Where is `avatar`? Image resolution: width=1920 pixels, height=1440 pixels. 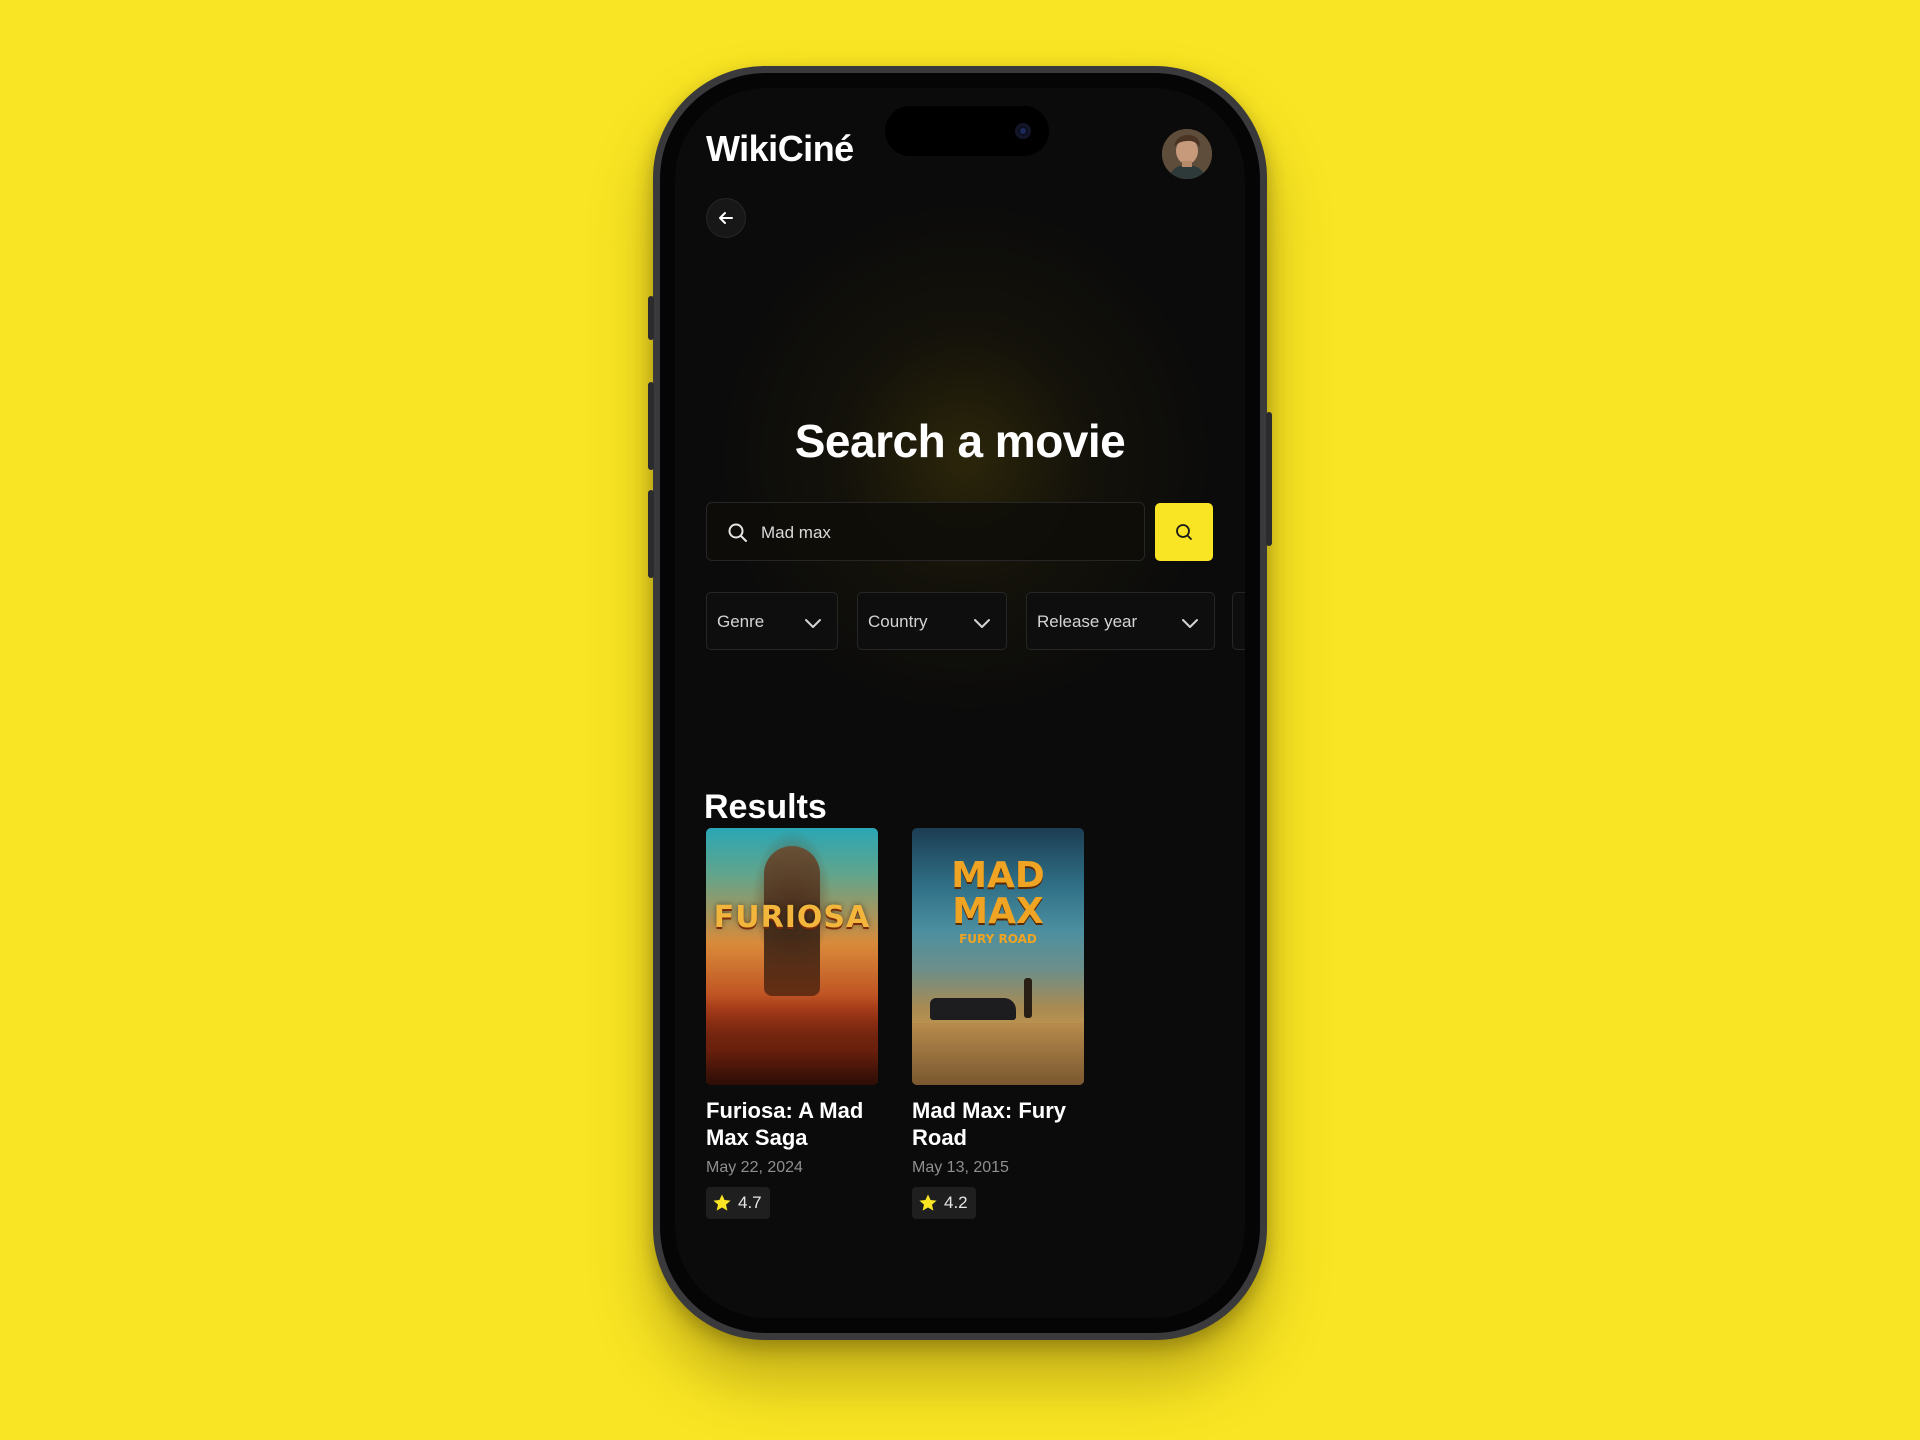 avatar is located at coordinates (1187, 154).